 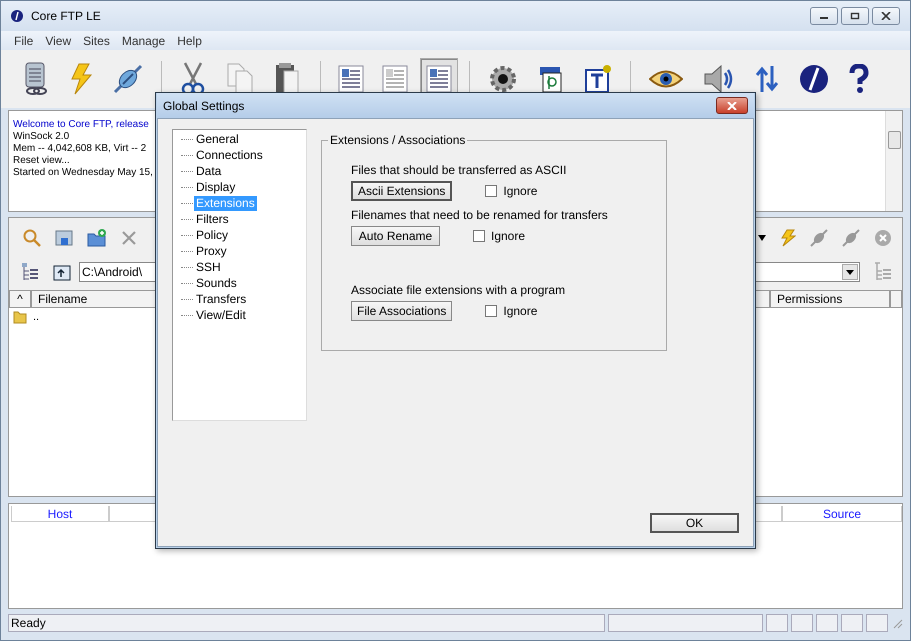 What do you see at coordinates (217, 139) in the screenshot?
I see `tree-item: General` at bounding box center [217, 139].